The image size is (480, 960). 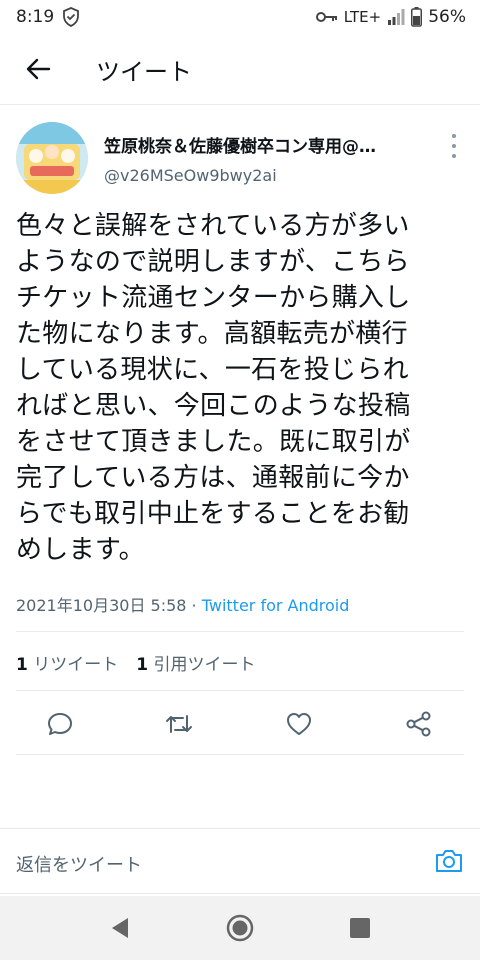 I want to click on page-header: ツイート, so click(x=240, y=69).